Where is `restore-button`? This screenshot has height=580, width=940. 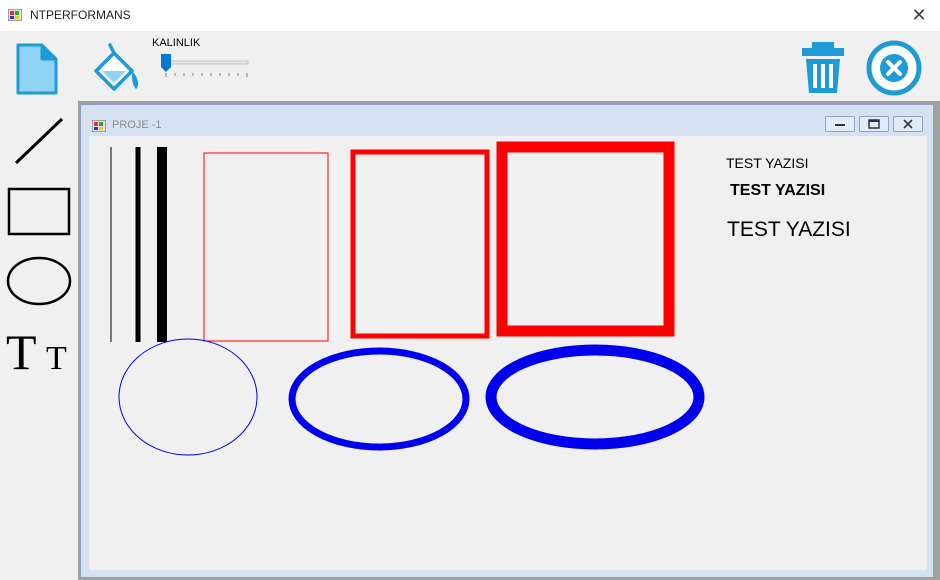
restore-button is located at coordinates (874, 124).